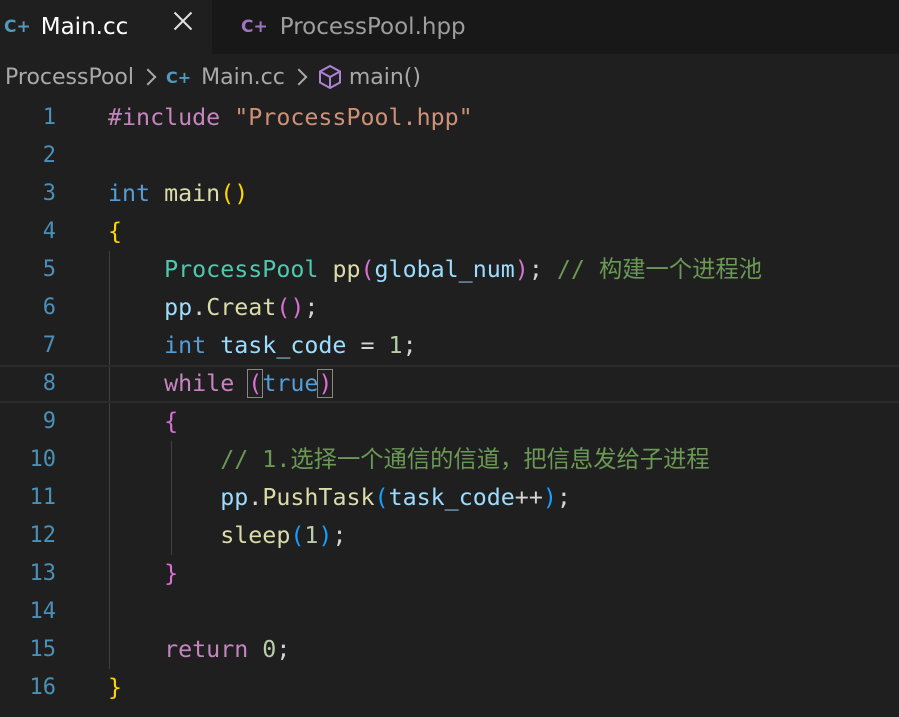 Image resolution: width=899 pixels, height=717 pixels. I want to click on line-number: 12, so click(43, 535).